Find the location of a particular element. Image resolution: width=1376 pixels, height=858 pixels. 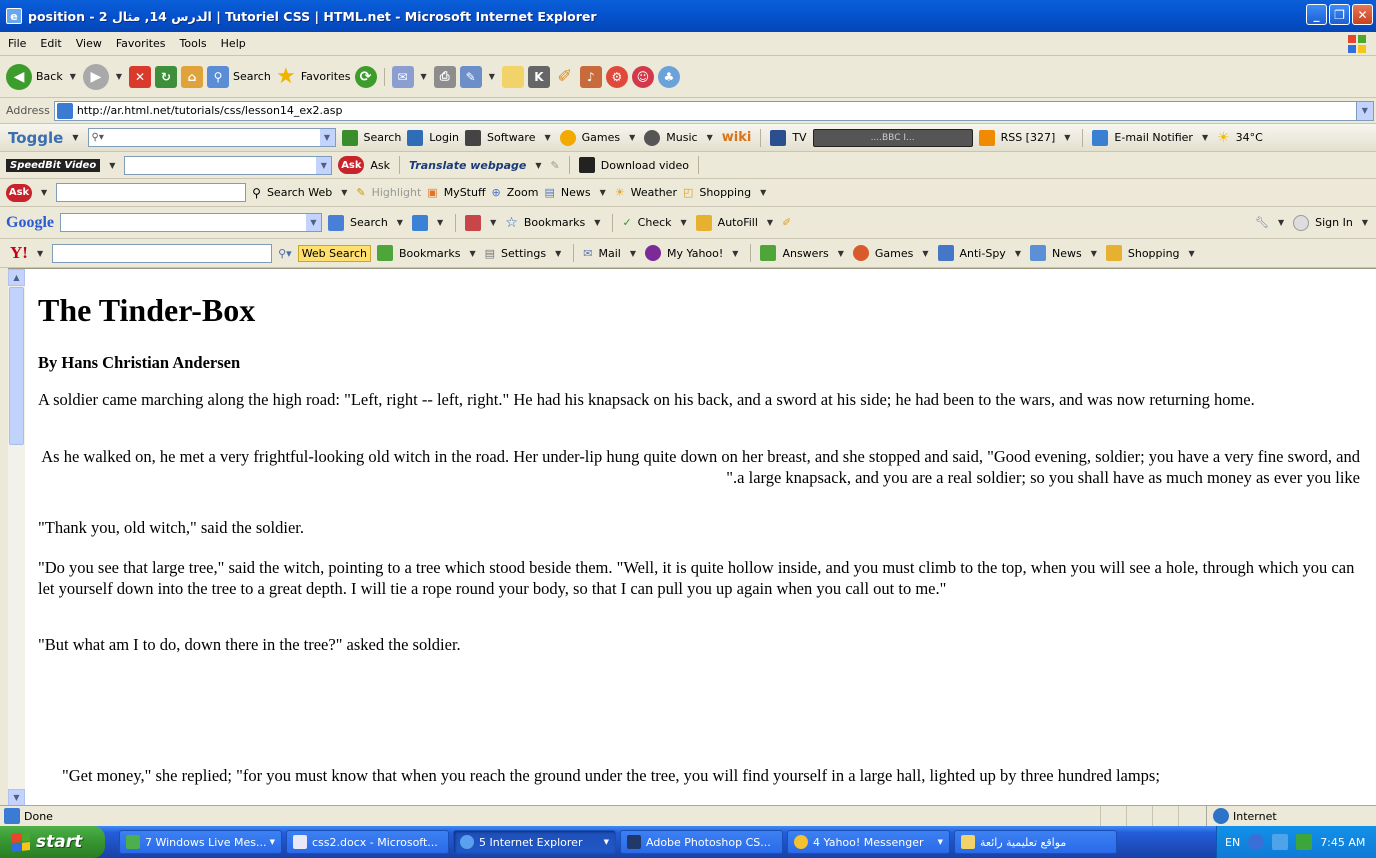

yahoo-search-input is located at coordinates (162, 253).